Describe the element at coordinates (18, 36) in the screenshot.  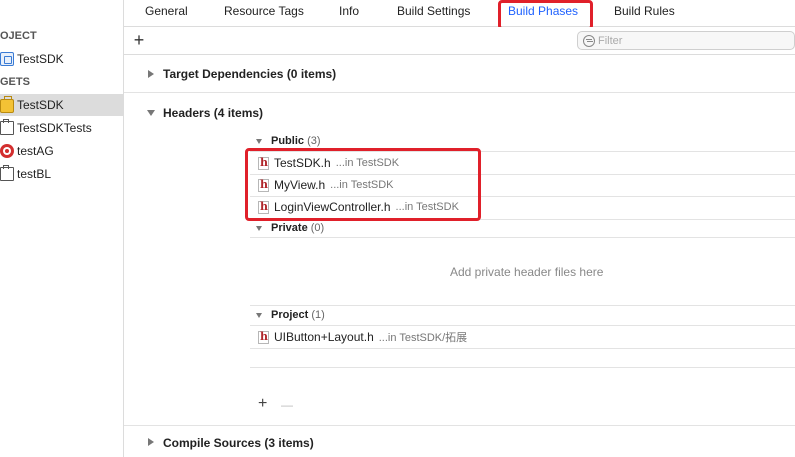
I see `project-section-header: OJECT` at that location.